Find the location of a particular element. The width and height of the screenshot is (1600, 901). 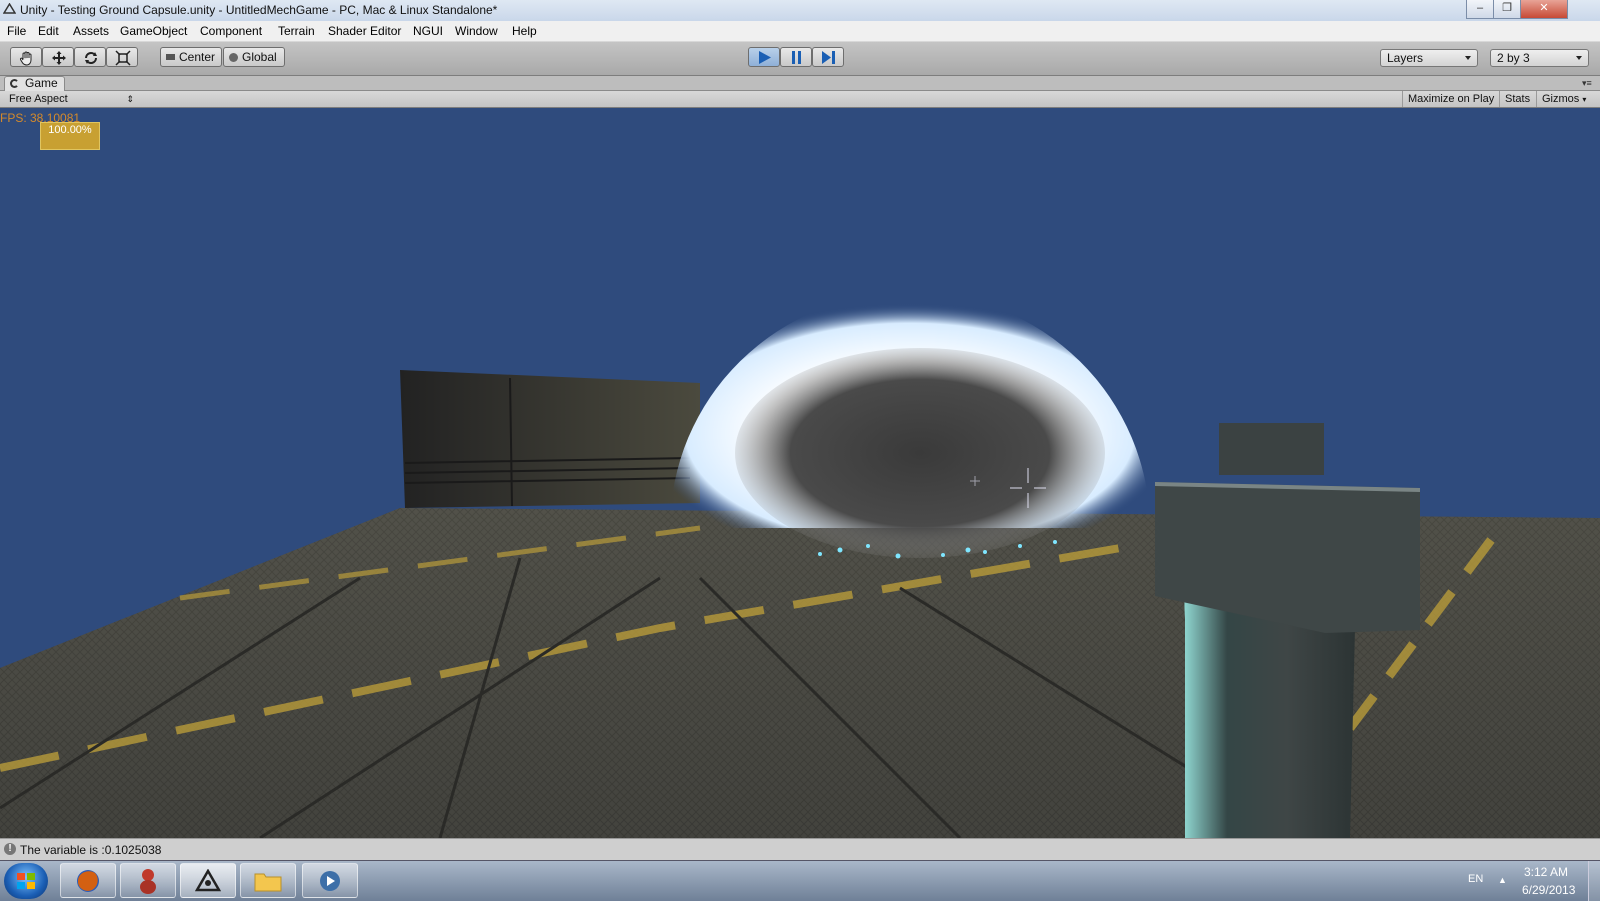

rotate-icon is located at coordinates (91, 58).